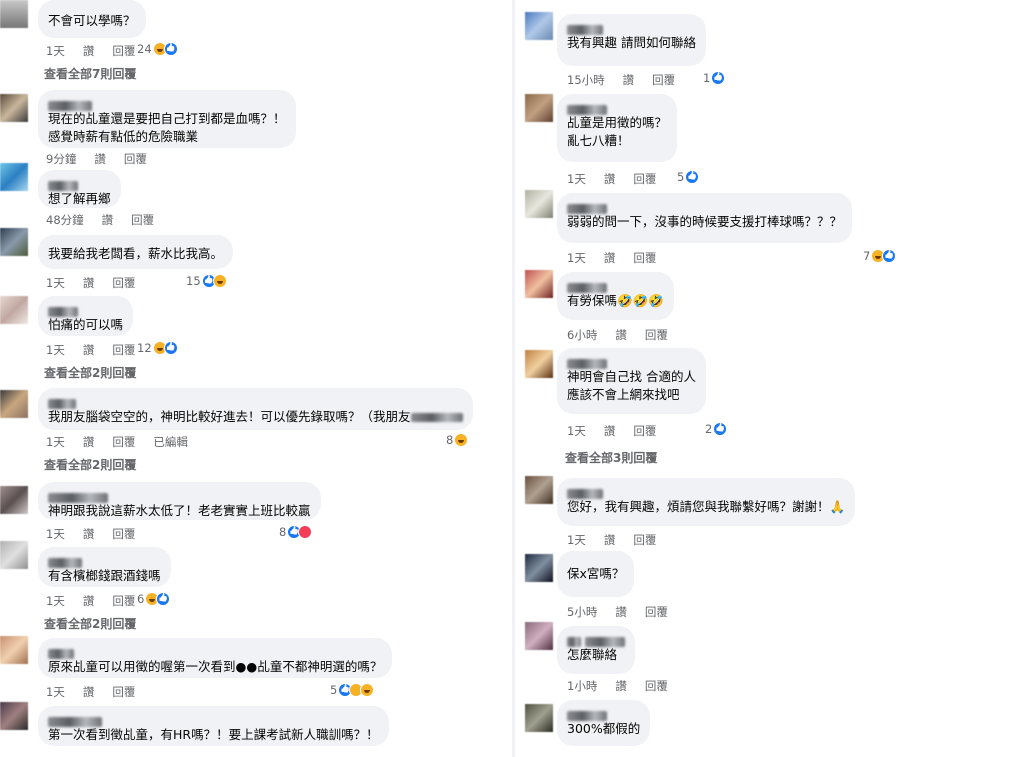 The height and width of the screenshot is (757, 1024). I want to click on comment-time: 1小時, so click(582, 686).